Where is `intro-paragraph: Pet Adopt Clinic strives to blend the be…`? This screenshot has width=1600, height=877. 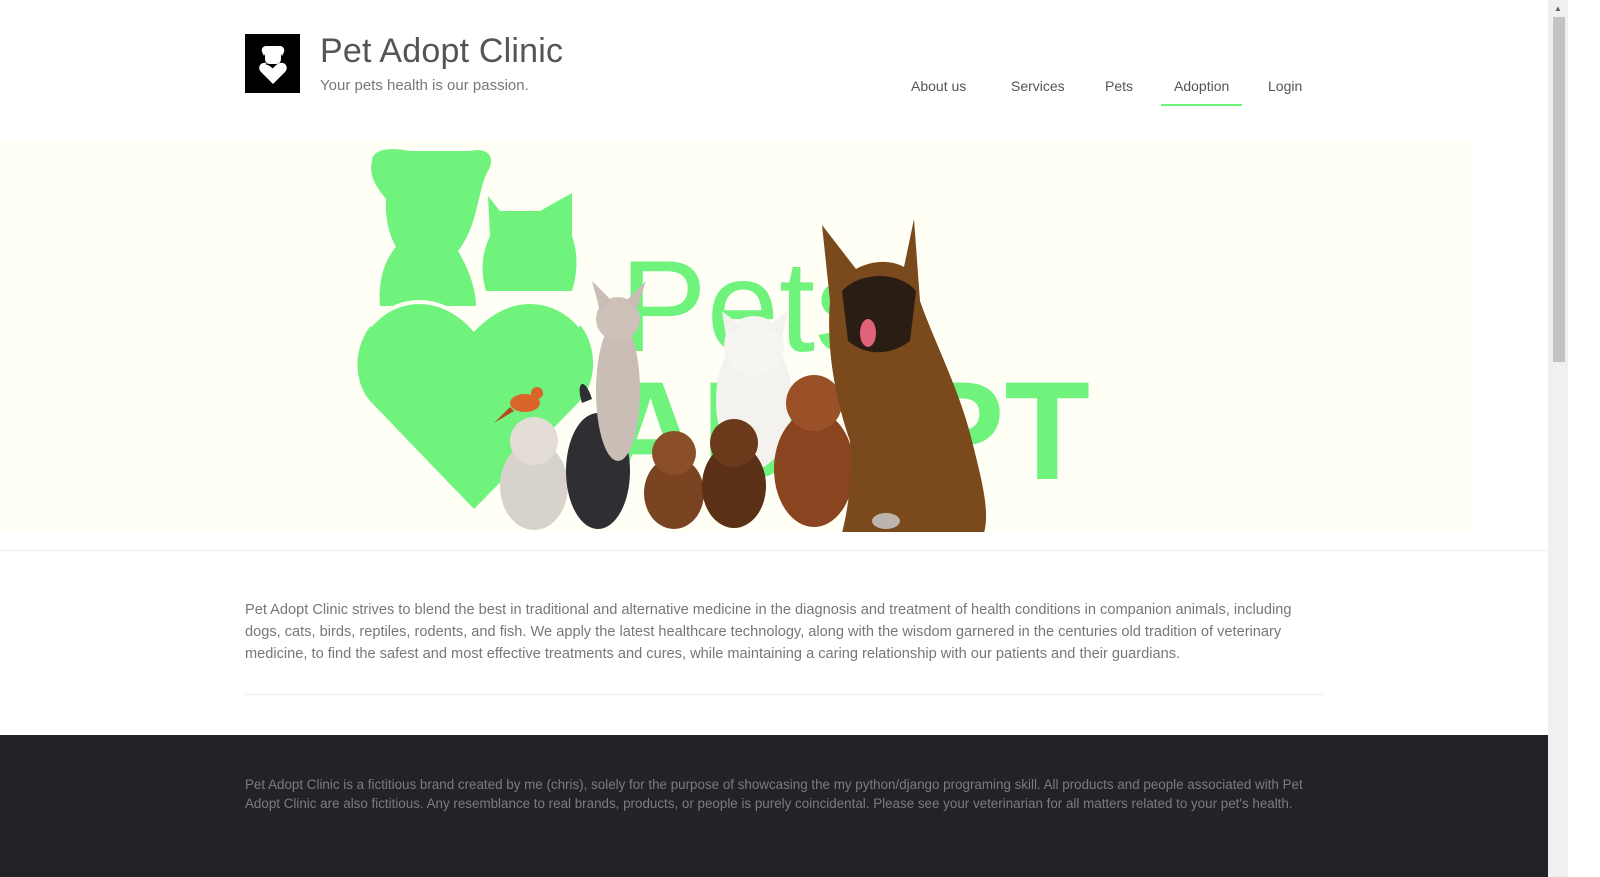 intro-paragraph: Pet Adopt Clinic strives to blend the be… is located at coordinates (768, 632).